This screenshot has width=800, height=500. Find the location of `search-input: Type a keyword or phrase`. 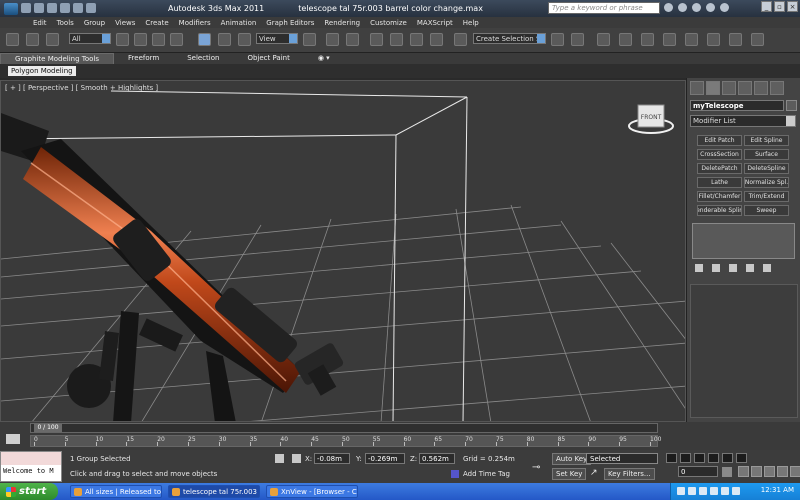

search-input: Type a keyword or phrase is located at coordinates (604, 8).